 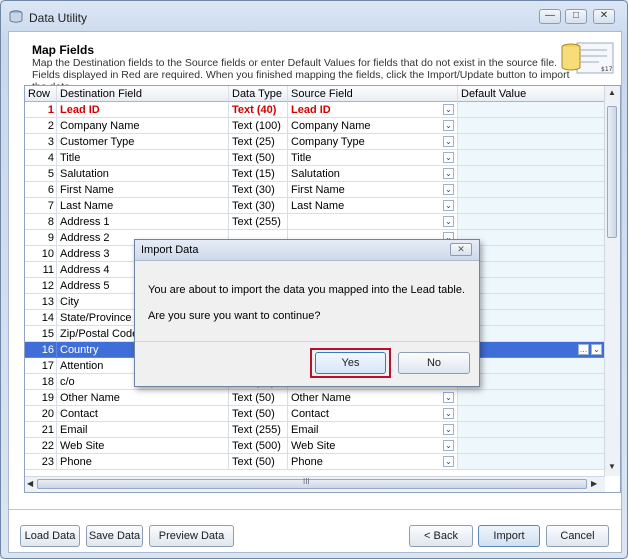 I want to click on vertical-scroll-thumb, so click(x=612, y=172).